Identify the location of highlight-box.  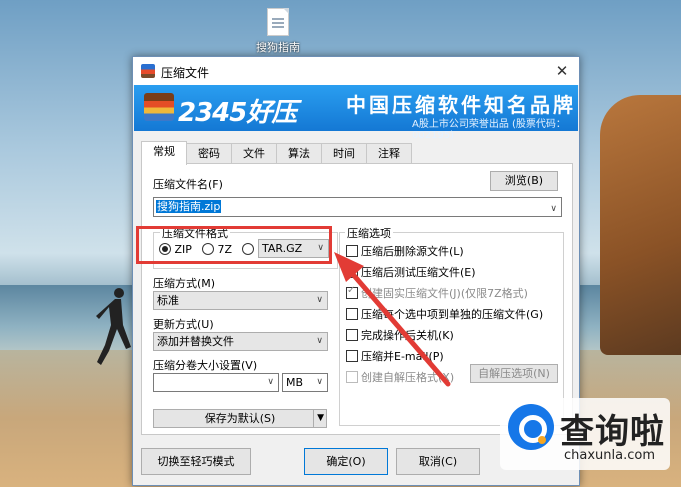
(234, 245).